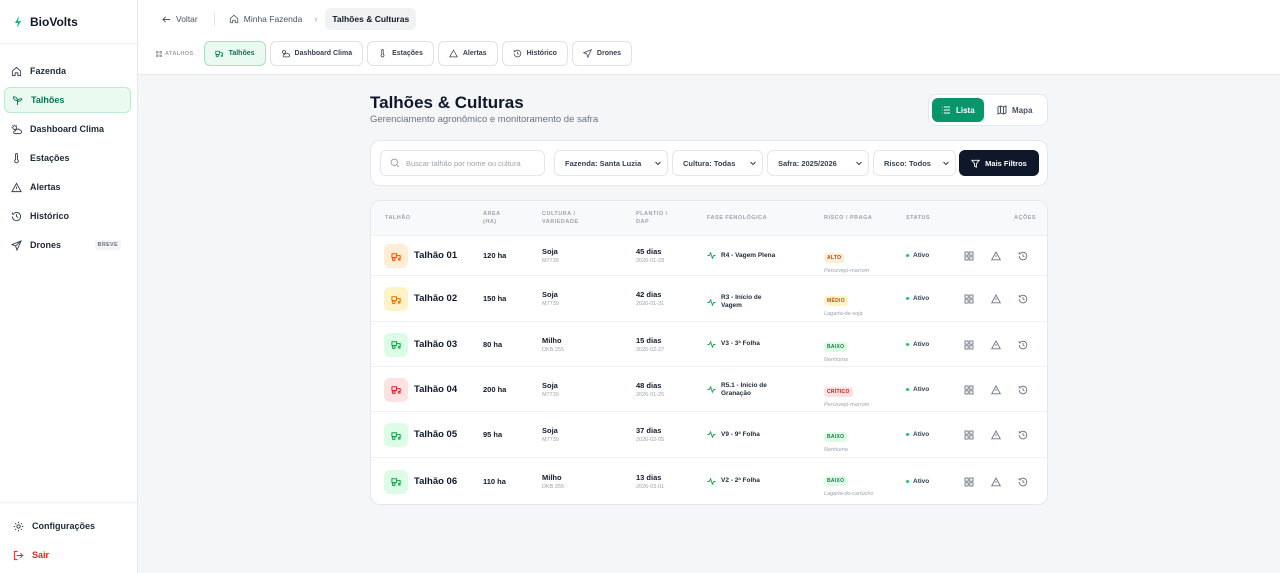 The image size is (1280, 573). What do you see at coordinates (467, 53) in the screenshot?
I see `shortcut-alertas: Alertas` at bounding box center [467, 53].